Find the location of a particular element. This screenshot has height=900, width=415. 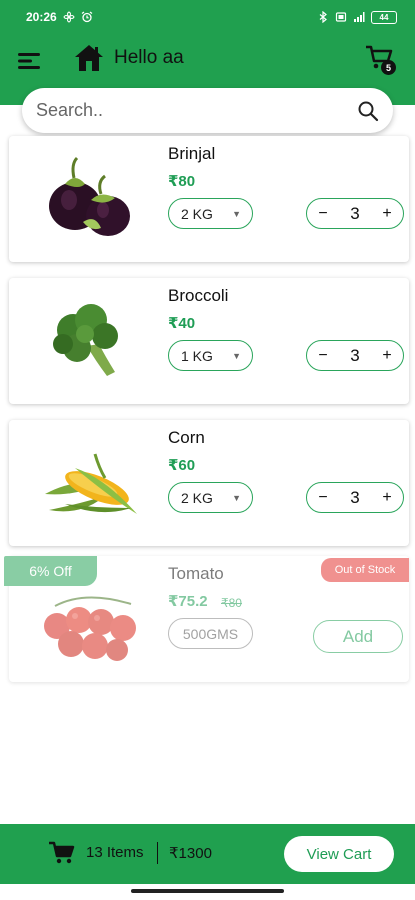

signal-icon is located at coordinates (359, 17).